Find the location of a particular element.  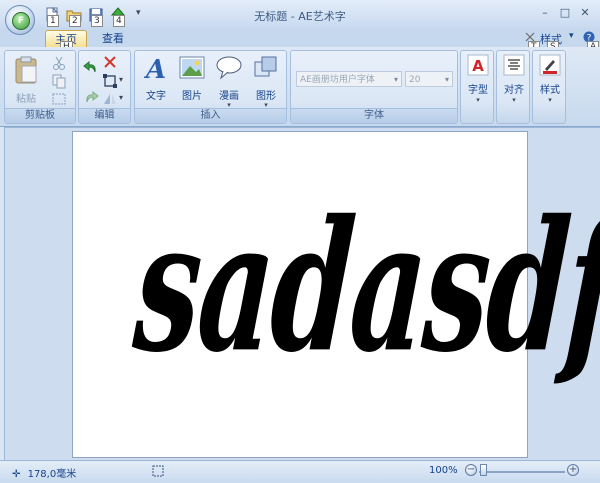

glyph-type-dropdown-icon: ▾ is located at coordinates (478, 100).